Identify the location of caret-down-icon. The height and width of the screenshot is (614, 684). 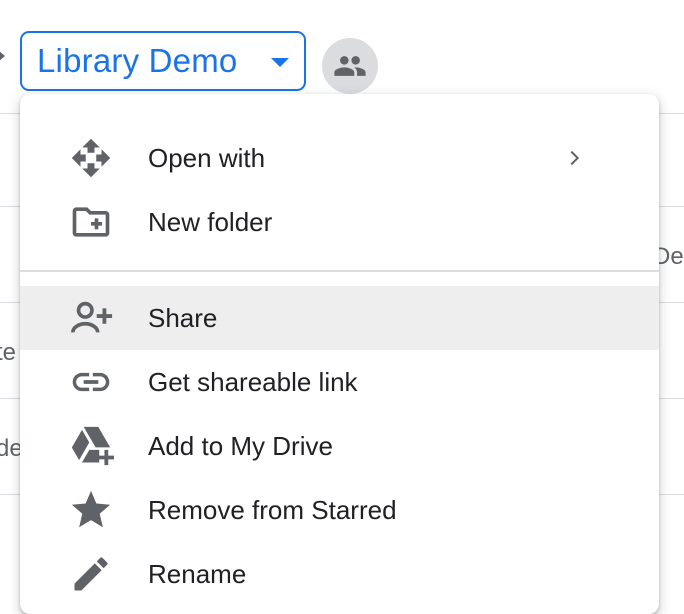
(280, 62).